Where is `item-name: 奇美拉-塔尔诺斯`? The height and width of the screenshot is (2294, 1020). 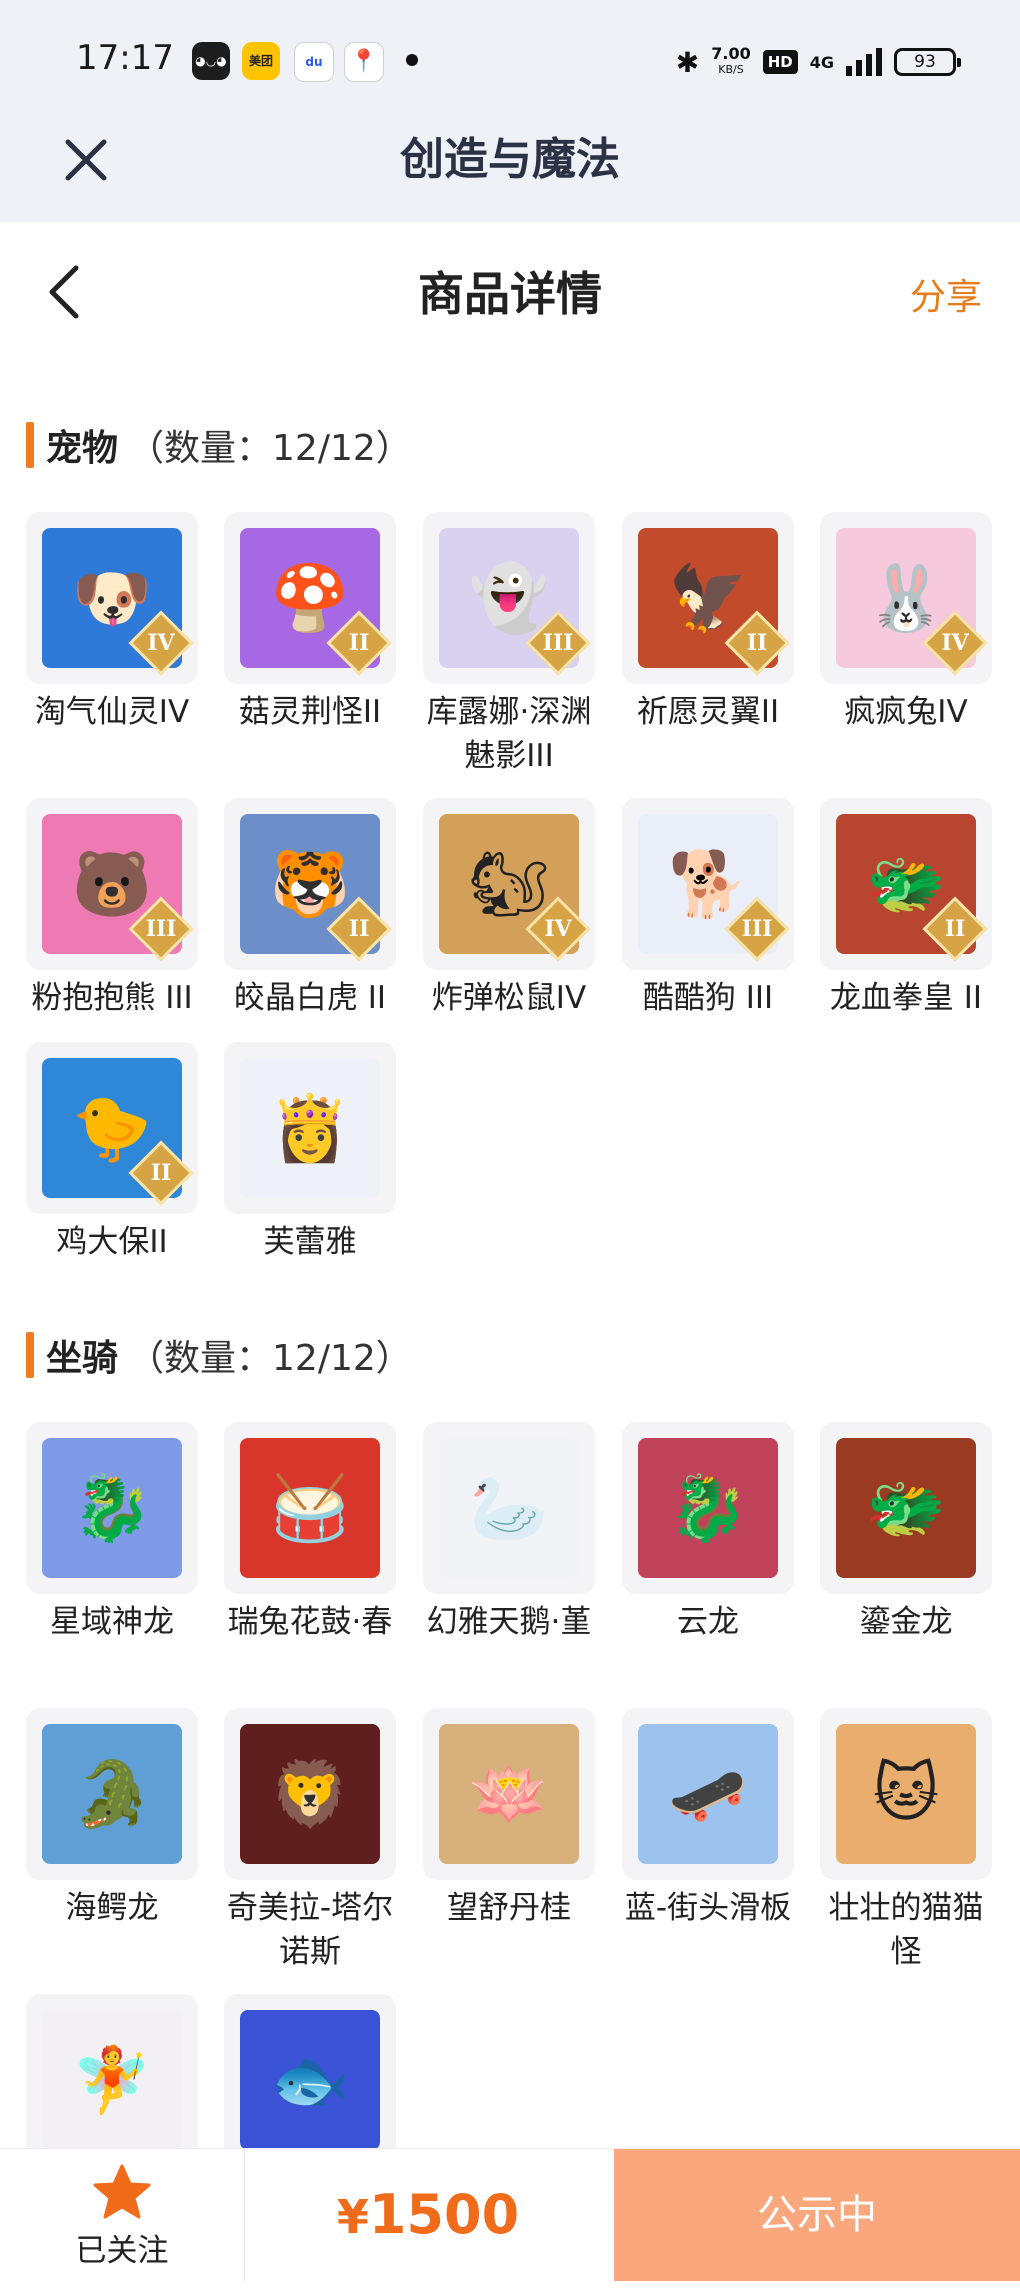 item-name: 奇美拉-塔尔诺斯 is located at coordinates (310, 1930).